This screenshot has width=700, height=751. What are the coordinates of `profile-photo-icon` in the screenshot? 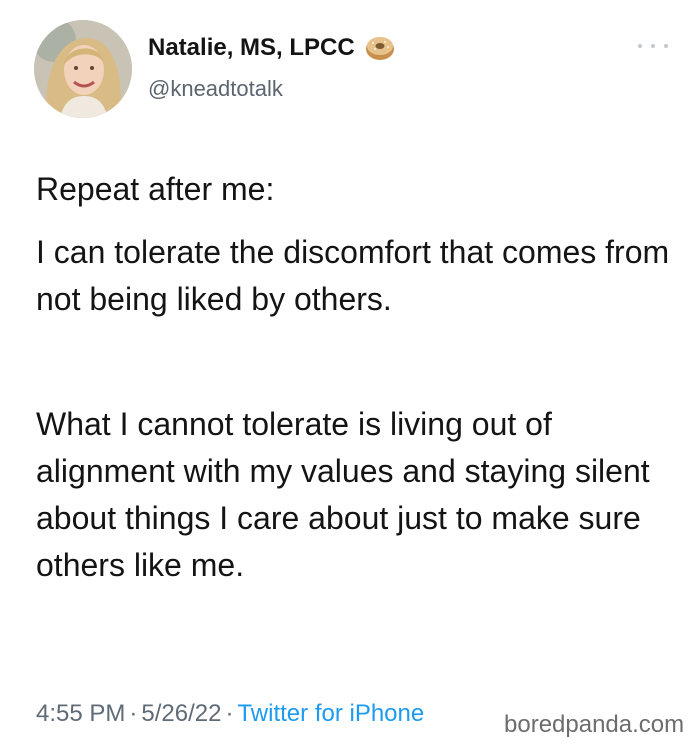 It's located at (83, 69).